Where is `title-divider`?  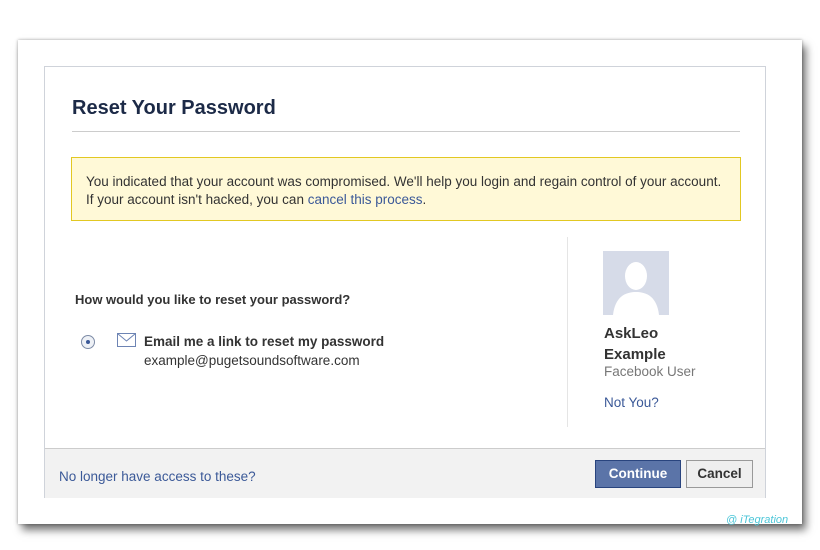 title-divider is located at coordinates (406, 131).